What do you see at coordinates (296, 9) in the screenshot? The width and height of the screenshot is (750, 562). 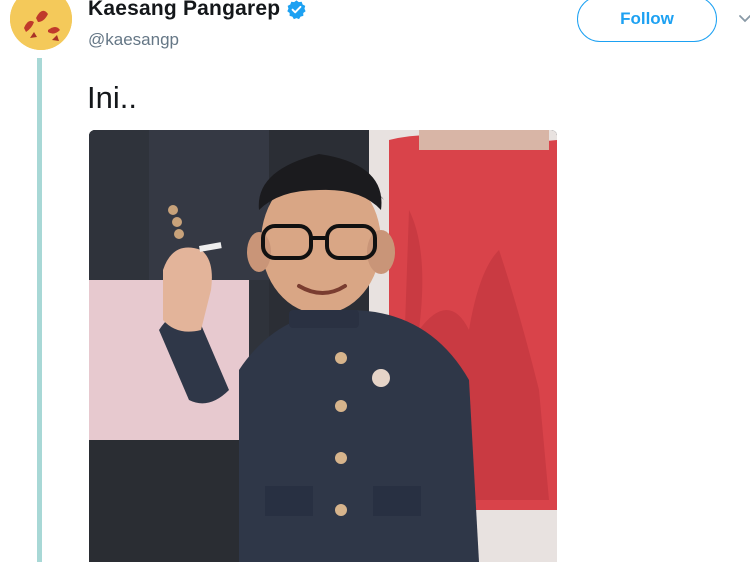 I see `verified-badge-icon` at bounding box center [296, 9].